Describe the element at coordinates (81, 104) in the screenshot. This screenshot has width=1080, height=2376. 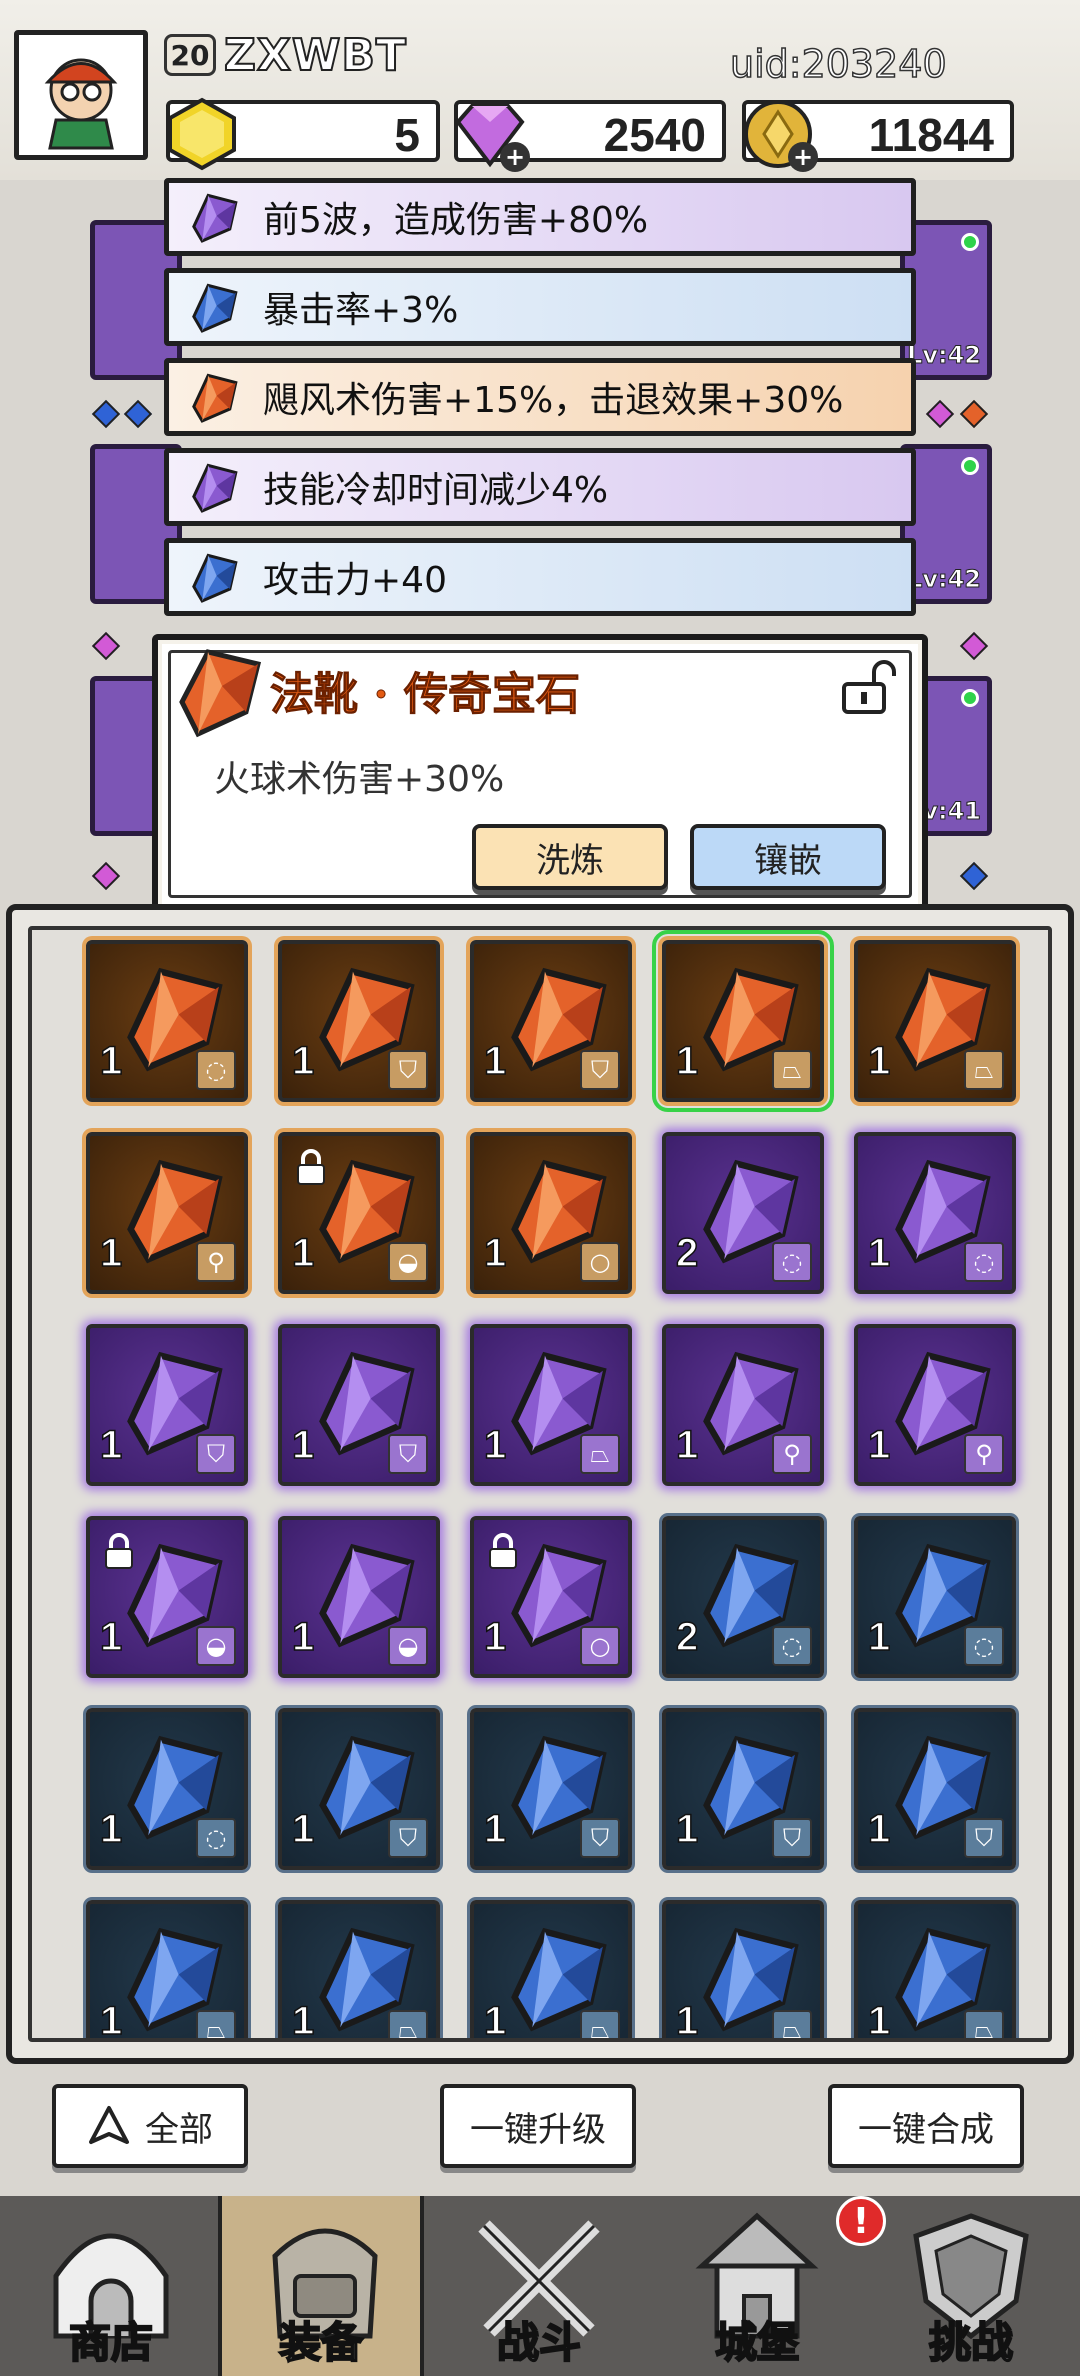
I see `avatar-portrait-icon` at that location.